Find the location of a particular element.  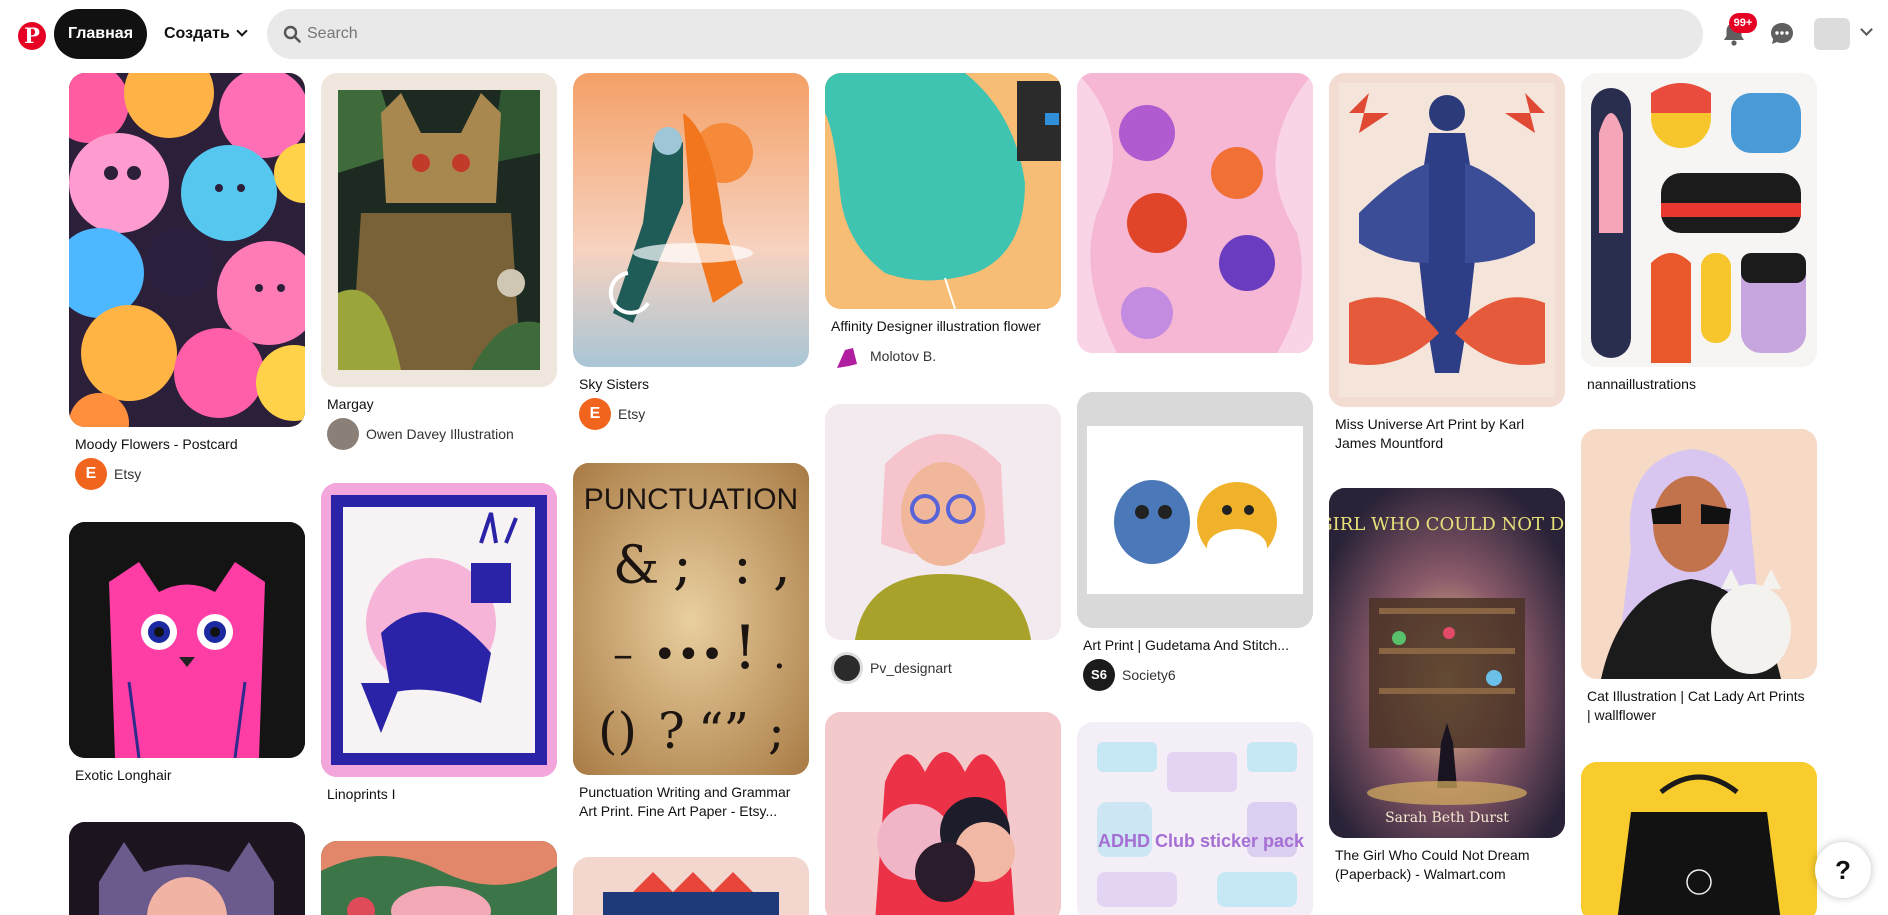

geometric-illustration is located at coordinates (691, 886).